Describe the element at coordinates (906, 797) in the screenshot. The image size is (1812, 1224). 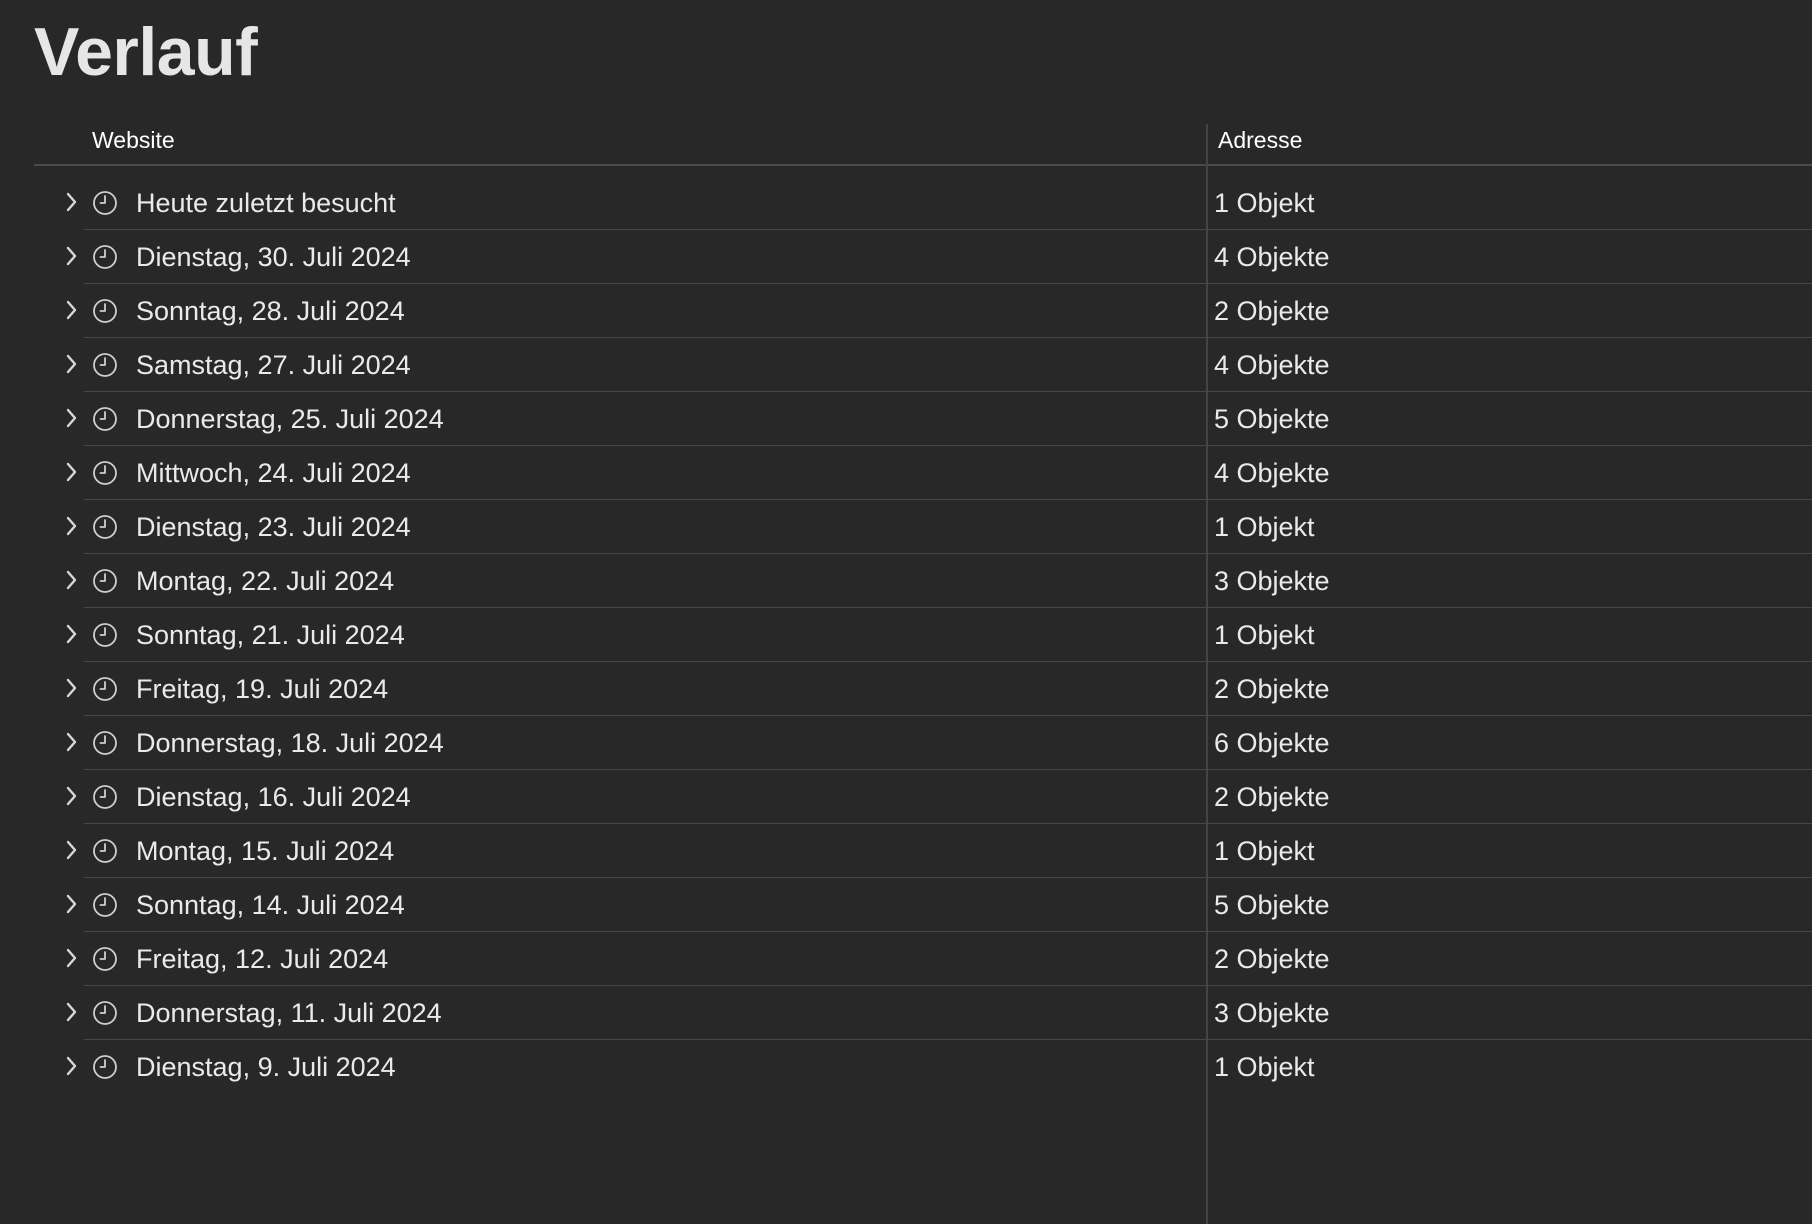
I see `history-group-row: Dienstag, 16. Juli 2024 2 Objekte` at that location.